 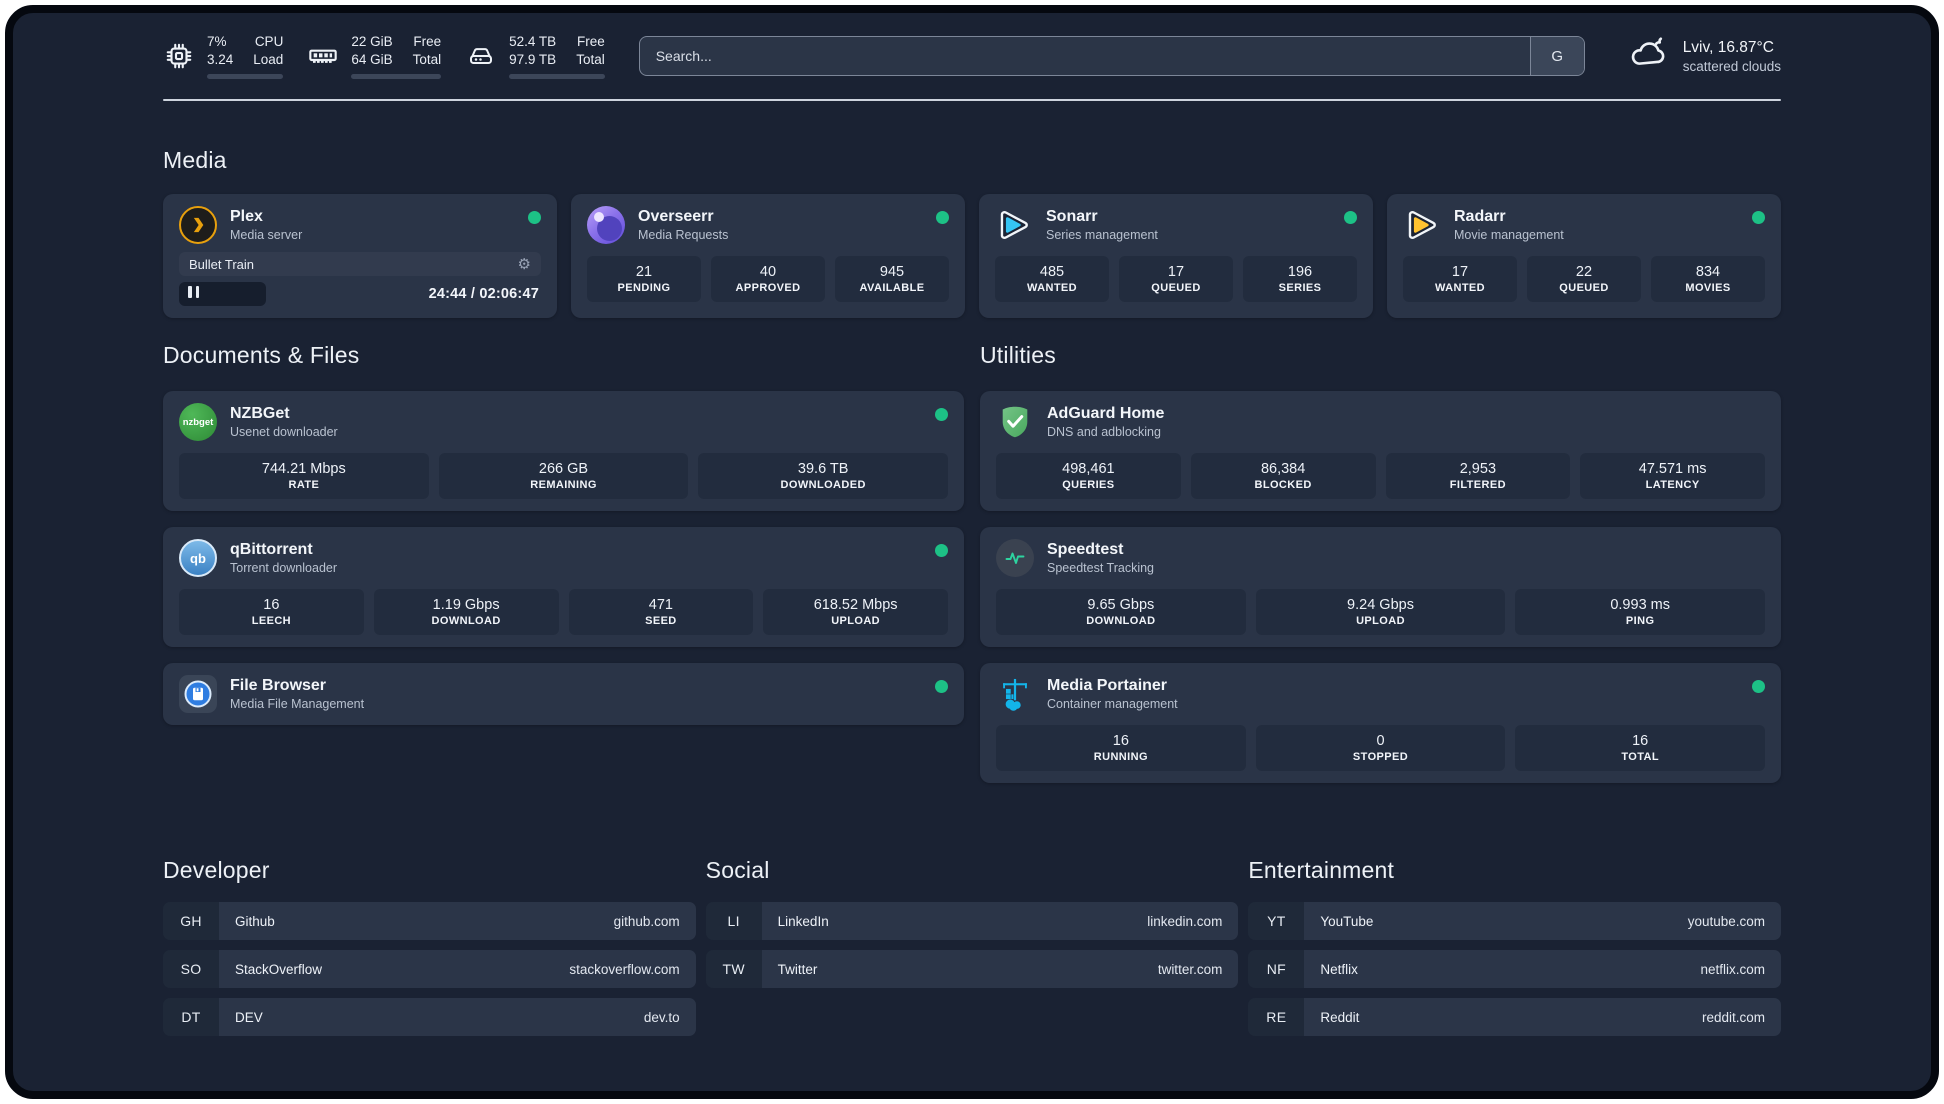 What do you see at coordinates (1640, 612) in the screenshot?
I see `stat-tile: 0.993 ms PING` at bounding box center [1640, 612].